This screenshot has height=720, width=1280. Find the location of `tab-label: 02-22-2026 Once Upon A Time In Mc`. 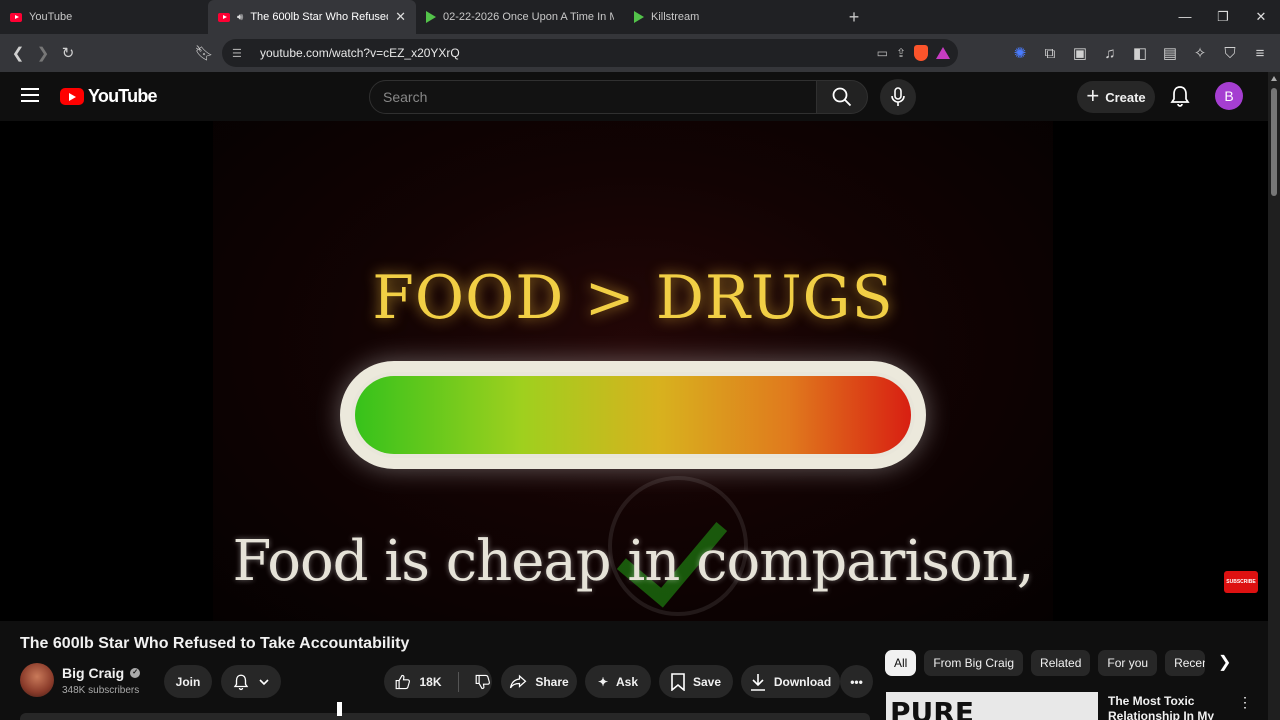

tab-label: 02-22-2026 Once Upon A Time In Mc is located at coordinates (528, 17).